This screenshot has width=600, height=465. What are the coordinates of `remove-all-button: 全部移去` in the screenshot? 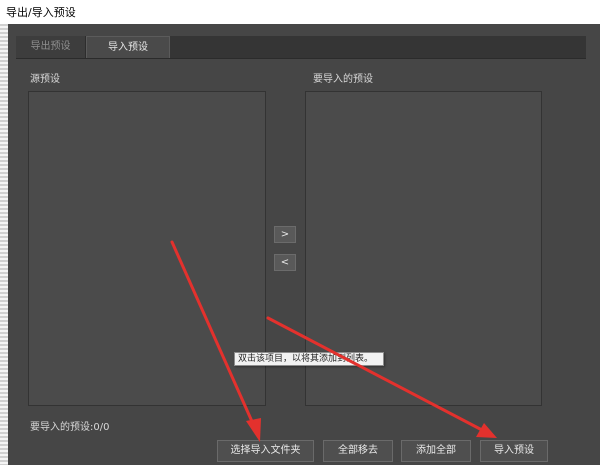 It's located at (358, 451).